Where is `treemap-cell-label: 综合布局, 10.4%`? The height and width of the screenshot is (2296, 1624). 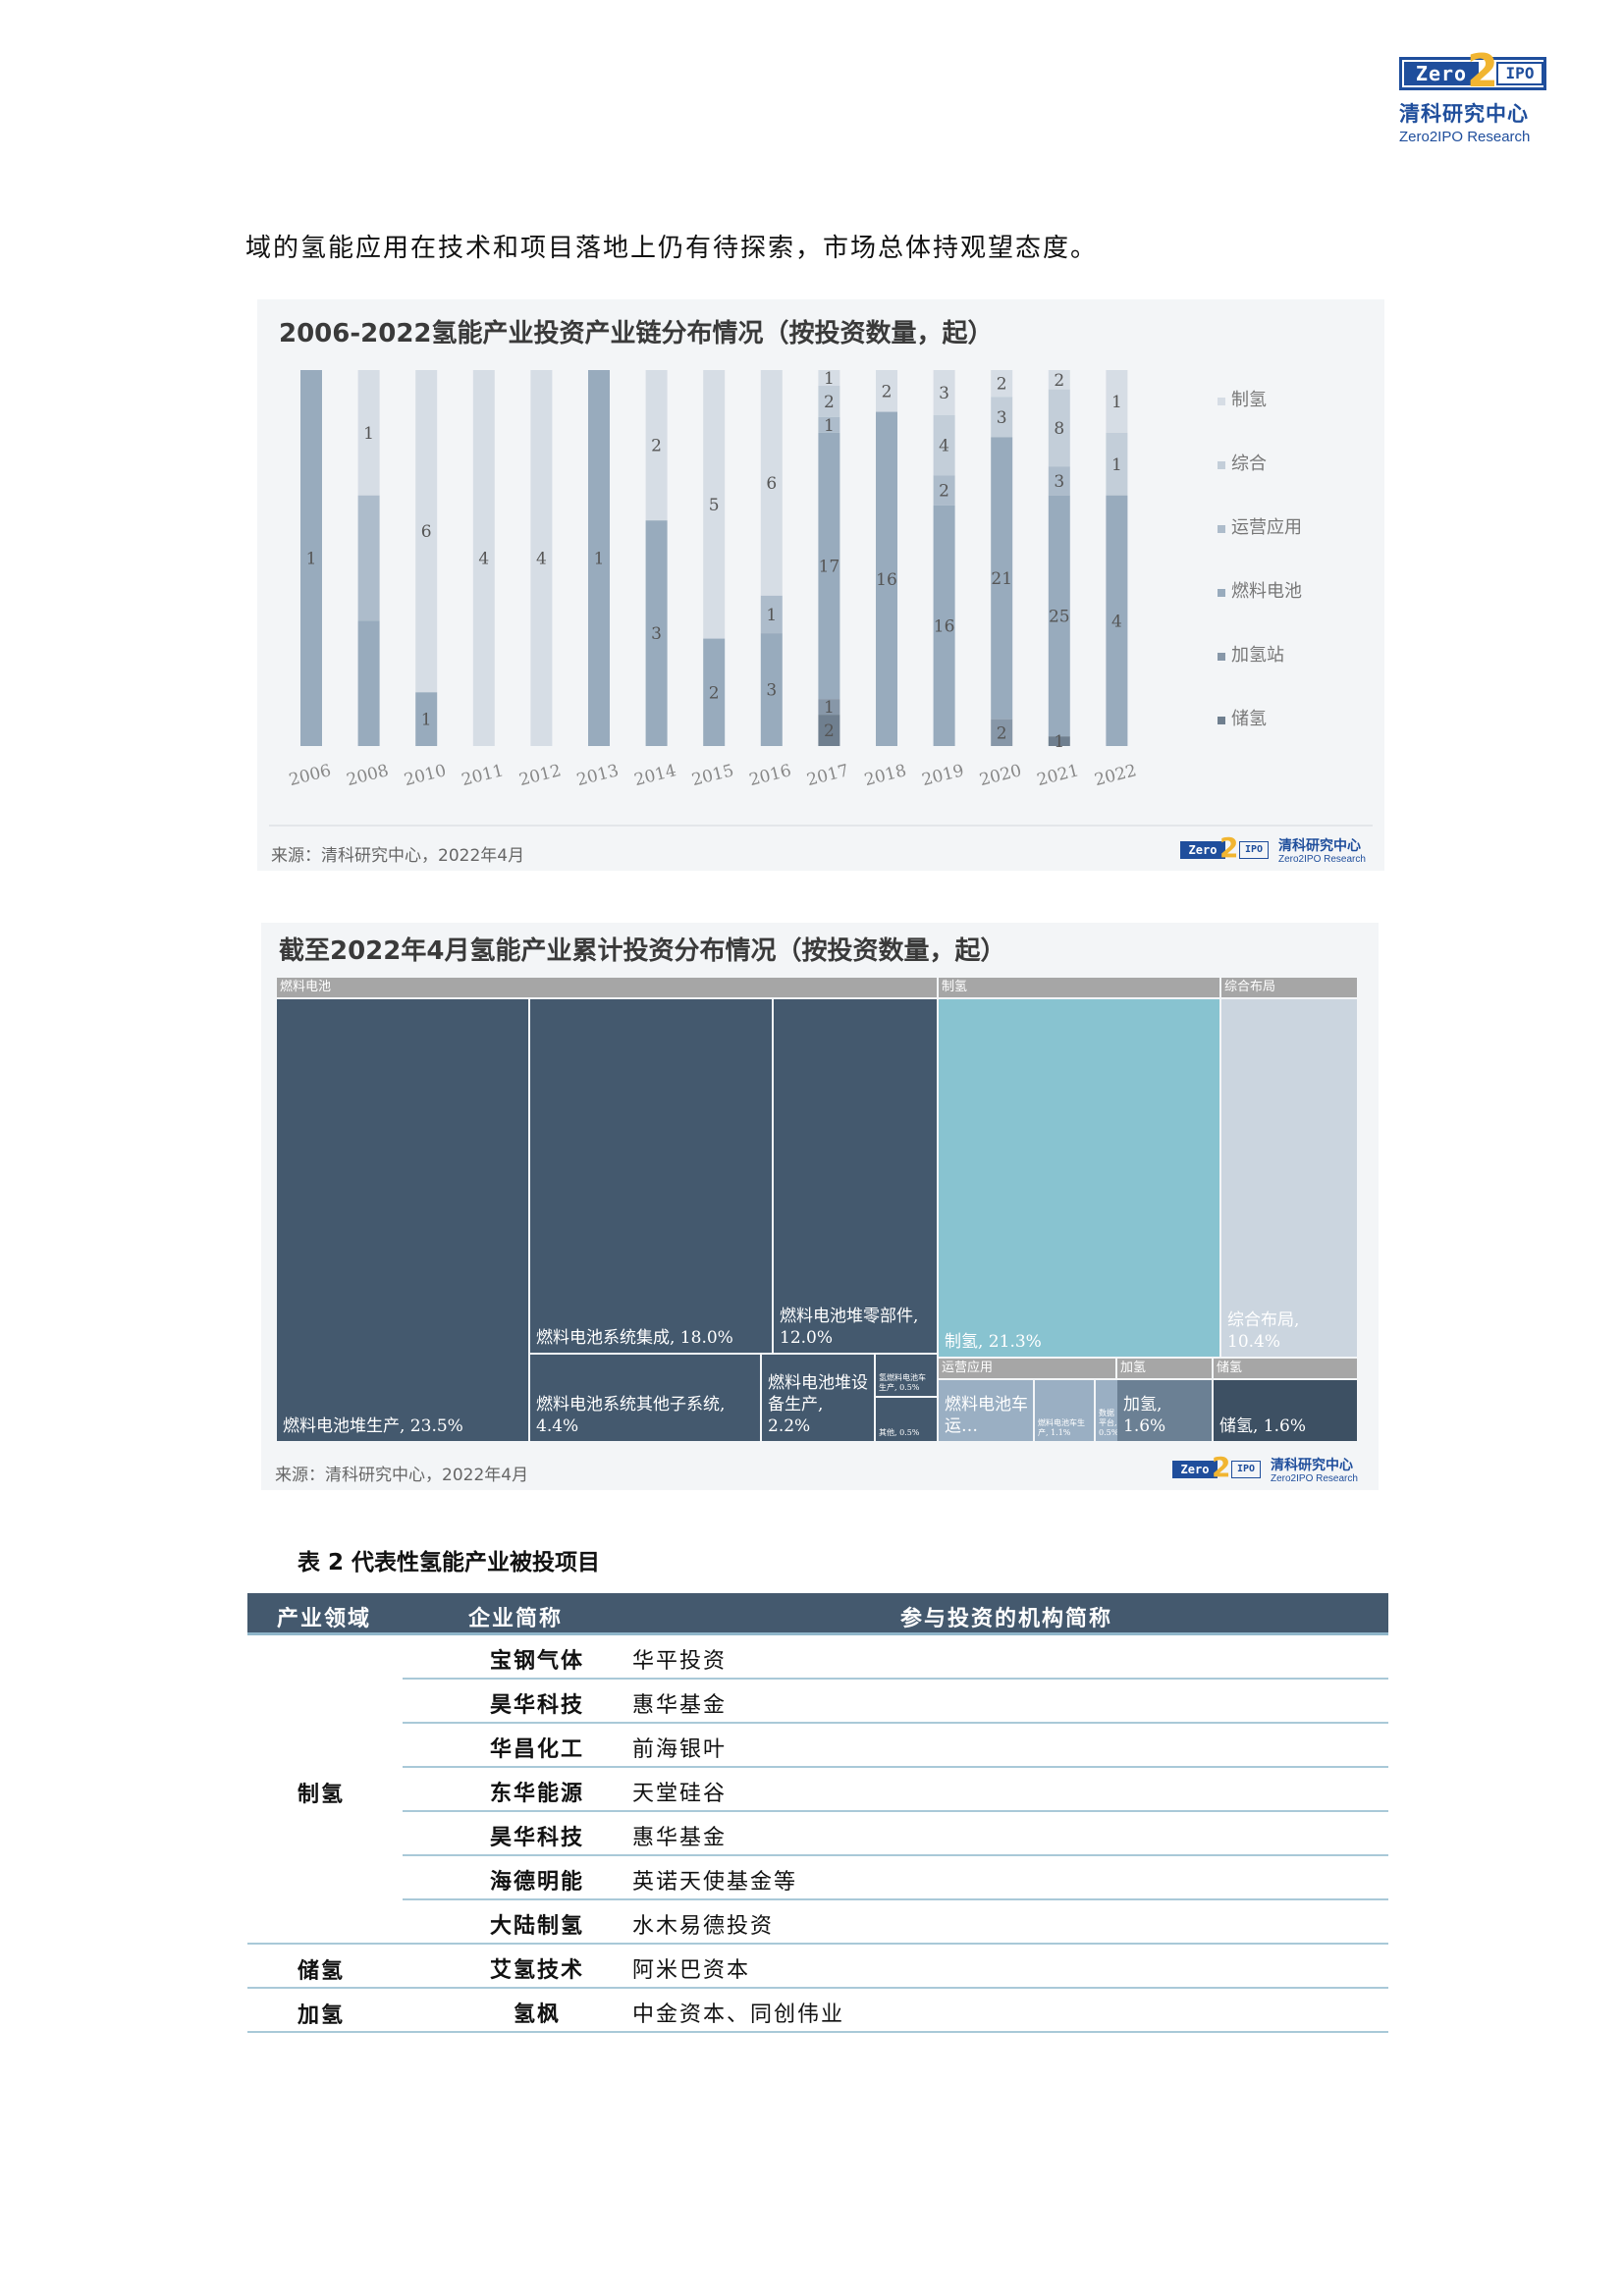
treemap-cell-label: 综合布局, 10.4% is located at coordinates (1263, 1331).